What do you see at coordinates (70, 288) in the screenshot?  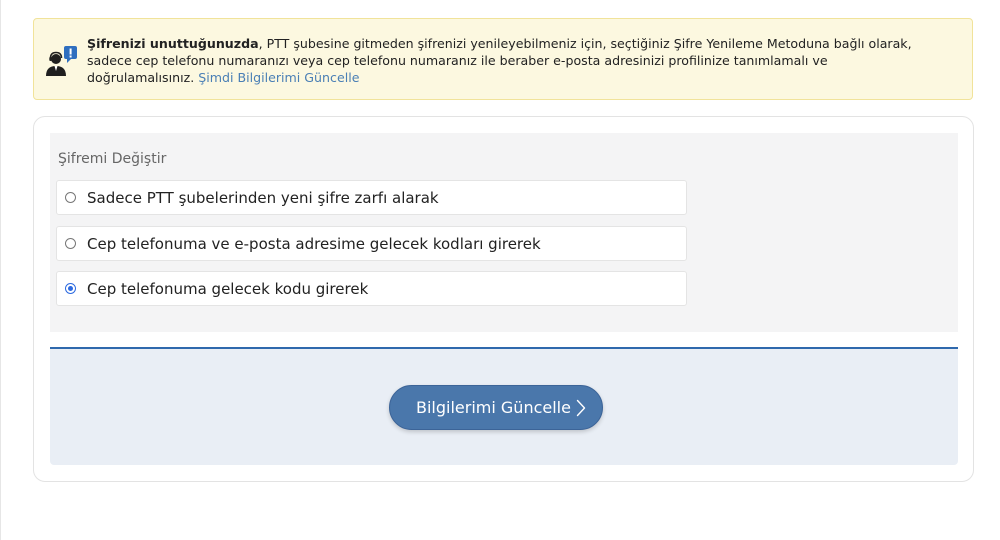 I see `radio-phone-code` at bounding box center [70, 288].